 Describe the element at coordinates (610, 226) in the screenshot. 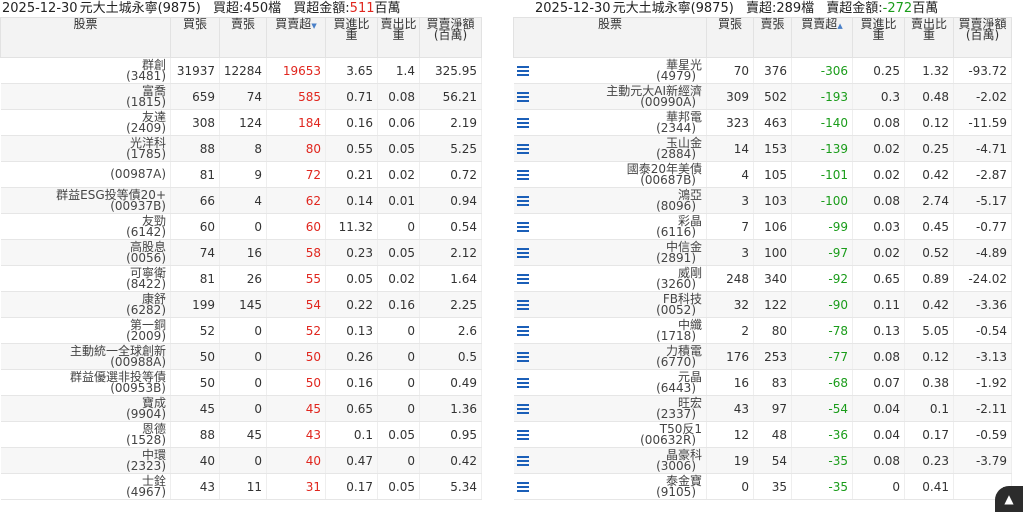

I see `stock-cell: 彩晶 (6116)` at that location.